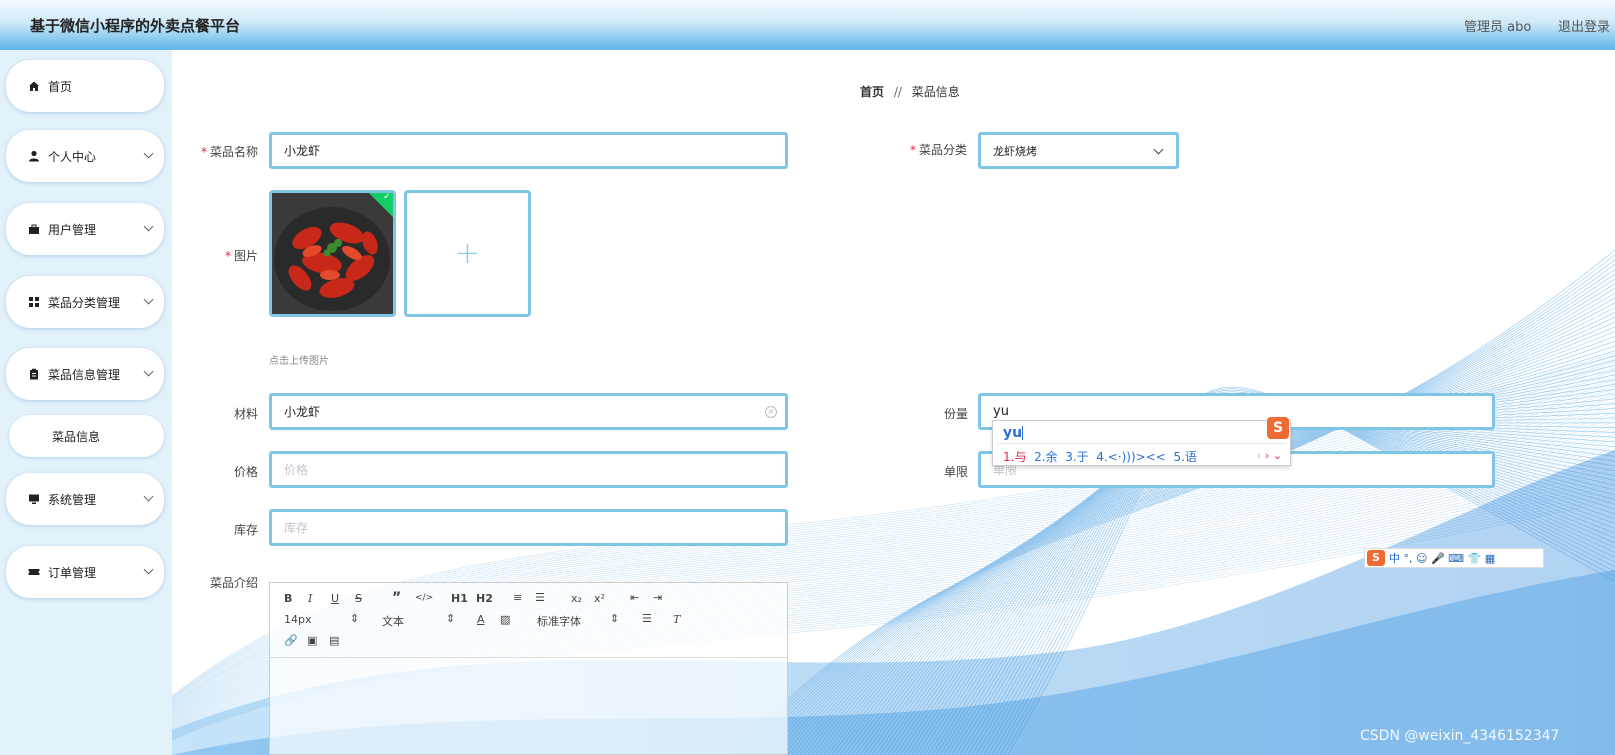 The image size is (1615, 755). What do you see at coordinates (517, 597) in the screenshot?
I see `ordered-list-button: ≡` at bounding box center [517, 597].